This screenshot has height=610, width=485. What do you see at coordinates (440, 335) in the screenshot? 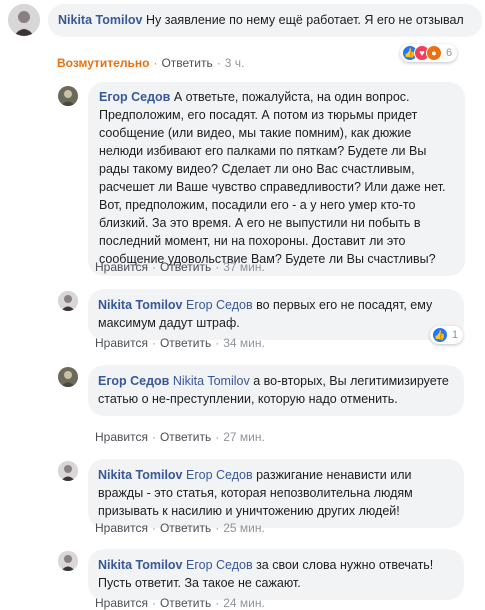
I see `like-icon: 👍` at bounding box center [440, 335].